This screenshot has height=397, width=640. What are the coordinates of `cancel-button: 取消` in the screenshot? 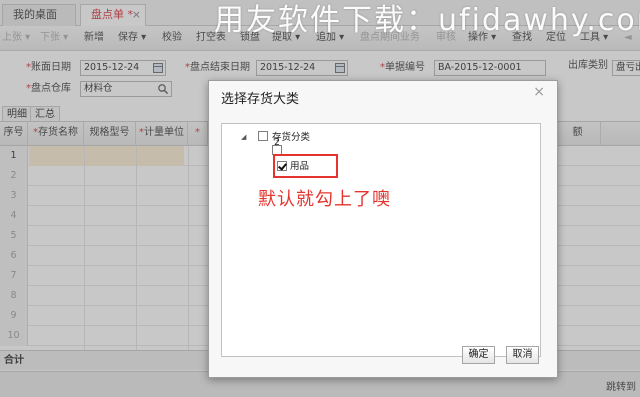 It's located at (522, 355).